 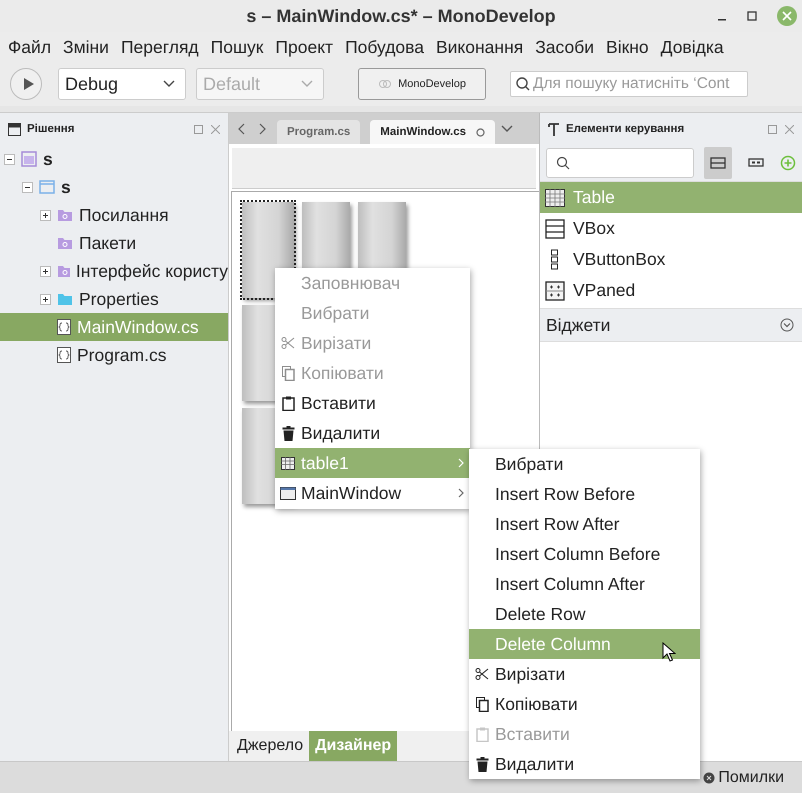 What do you see at coordinates (671, 325) in the screenshot?
I see `toolbox-section: Віджети` at bounding box center [671, 325].